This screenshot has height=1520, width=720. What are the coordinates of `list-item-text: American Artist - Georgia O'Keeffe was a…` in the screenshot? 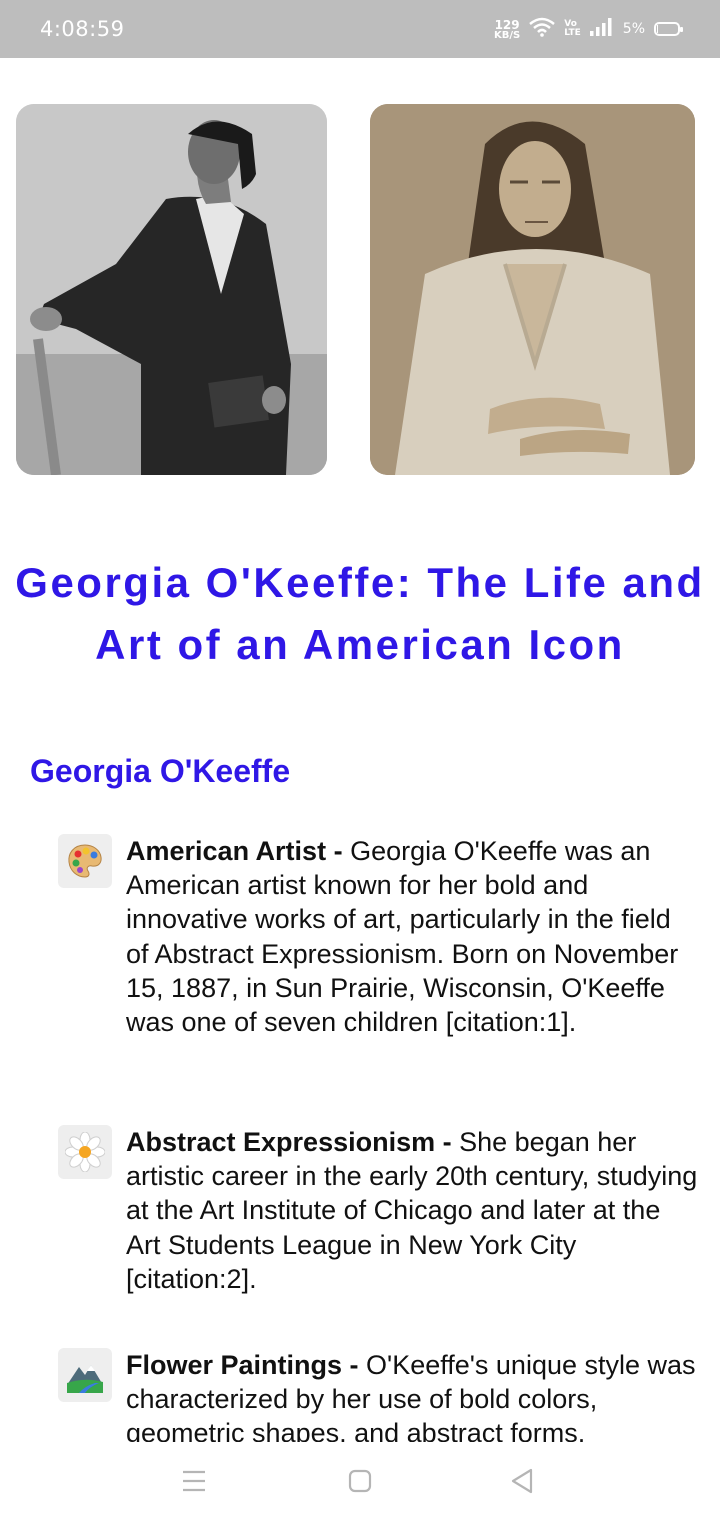 It's located at (402, 937).